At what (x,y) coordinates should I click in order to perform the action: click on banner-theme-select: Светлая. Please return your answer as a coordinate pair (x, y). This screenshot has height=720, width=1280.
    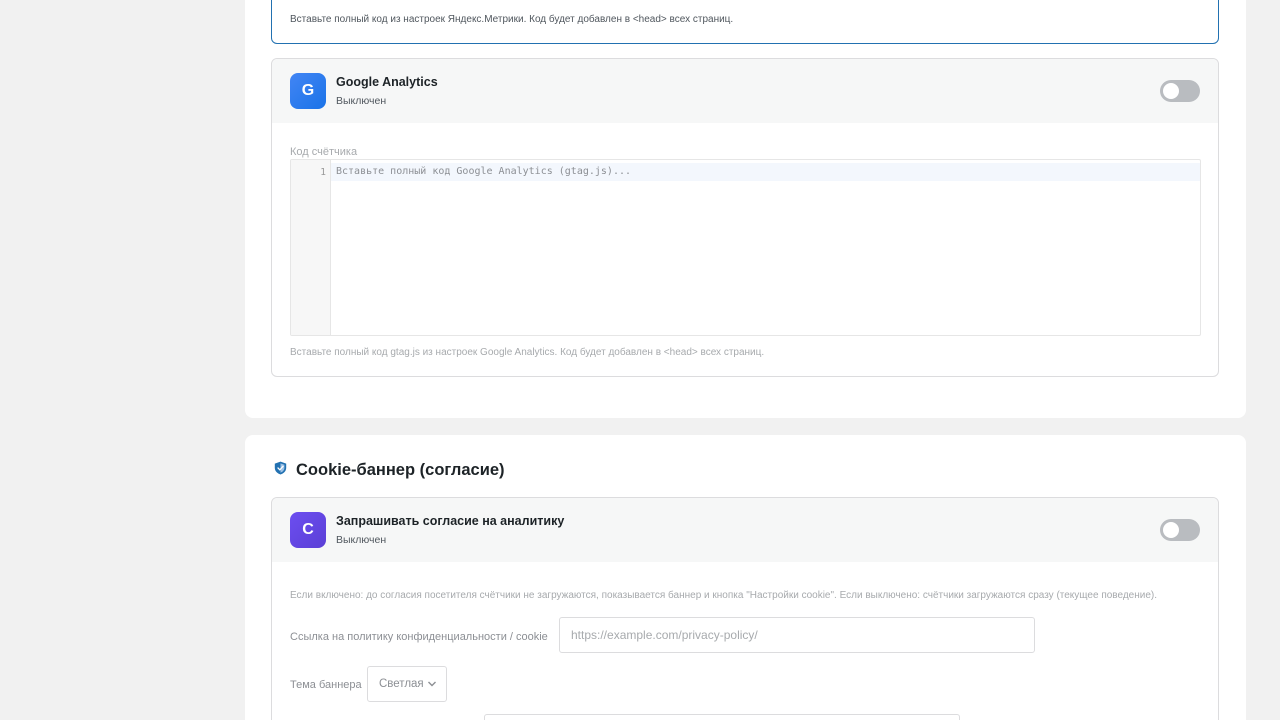
    Looking at the image, I should click on (407, 684).